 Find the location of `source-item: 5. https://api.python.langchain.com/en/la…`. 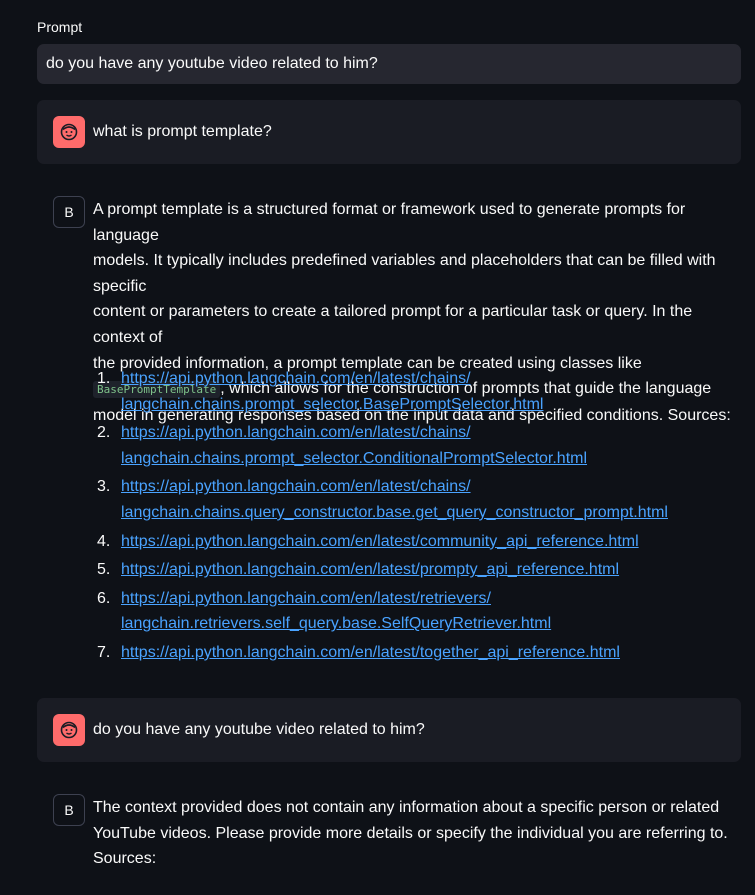

source-item: 5. https://api.python.langchain.com/en/la… is located at coordinates (417, 570).